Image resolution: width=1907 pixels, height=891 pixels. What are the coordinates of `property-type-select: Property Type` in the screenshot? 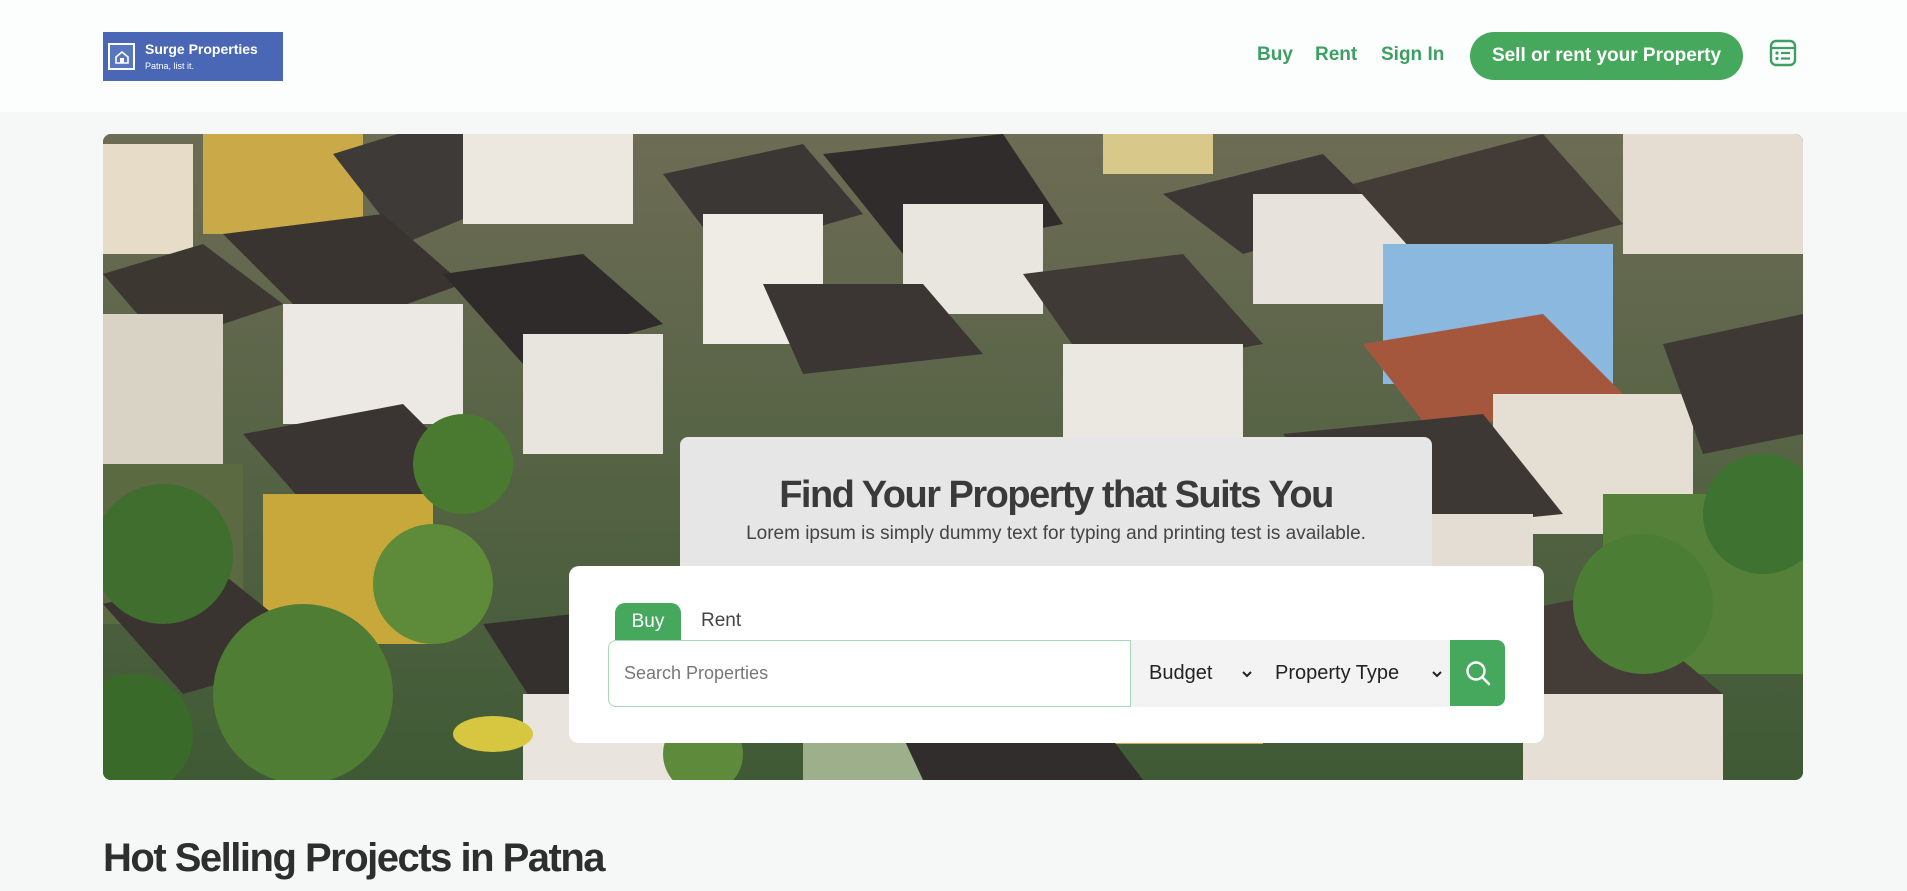 It's located at (1355, 673).